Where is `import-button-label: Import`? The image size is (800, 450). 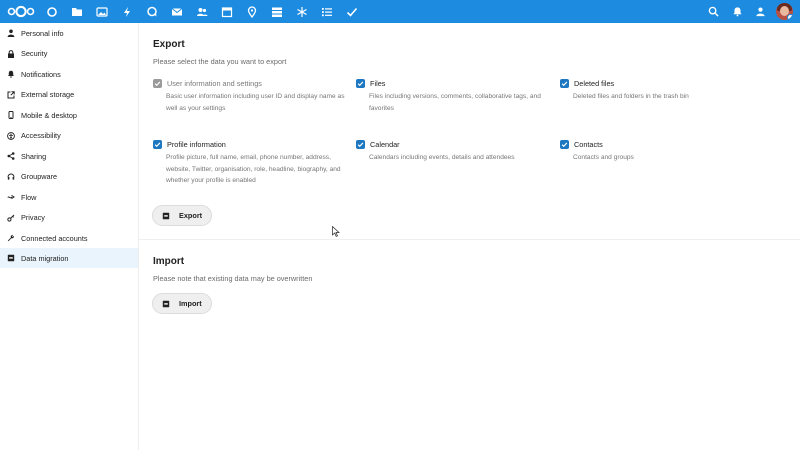
import-button-label: Import is located at coordinates (190, 303).